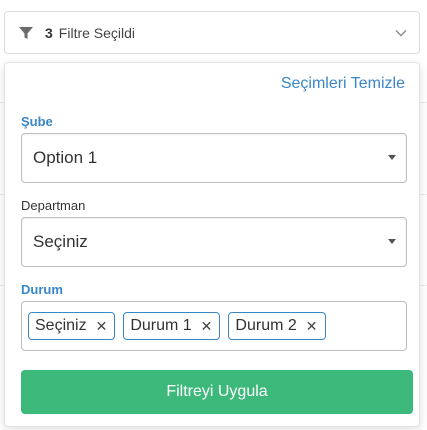 This screenshot has width=427, height=430. I want to click on departman-select: Seçiniz, so click(214, 242).